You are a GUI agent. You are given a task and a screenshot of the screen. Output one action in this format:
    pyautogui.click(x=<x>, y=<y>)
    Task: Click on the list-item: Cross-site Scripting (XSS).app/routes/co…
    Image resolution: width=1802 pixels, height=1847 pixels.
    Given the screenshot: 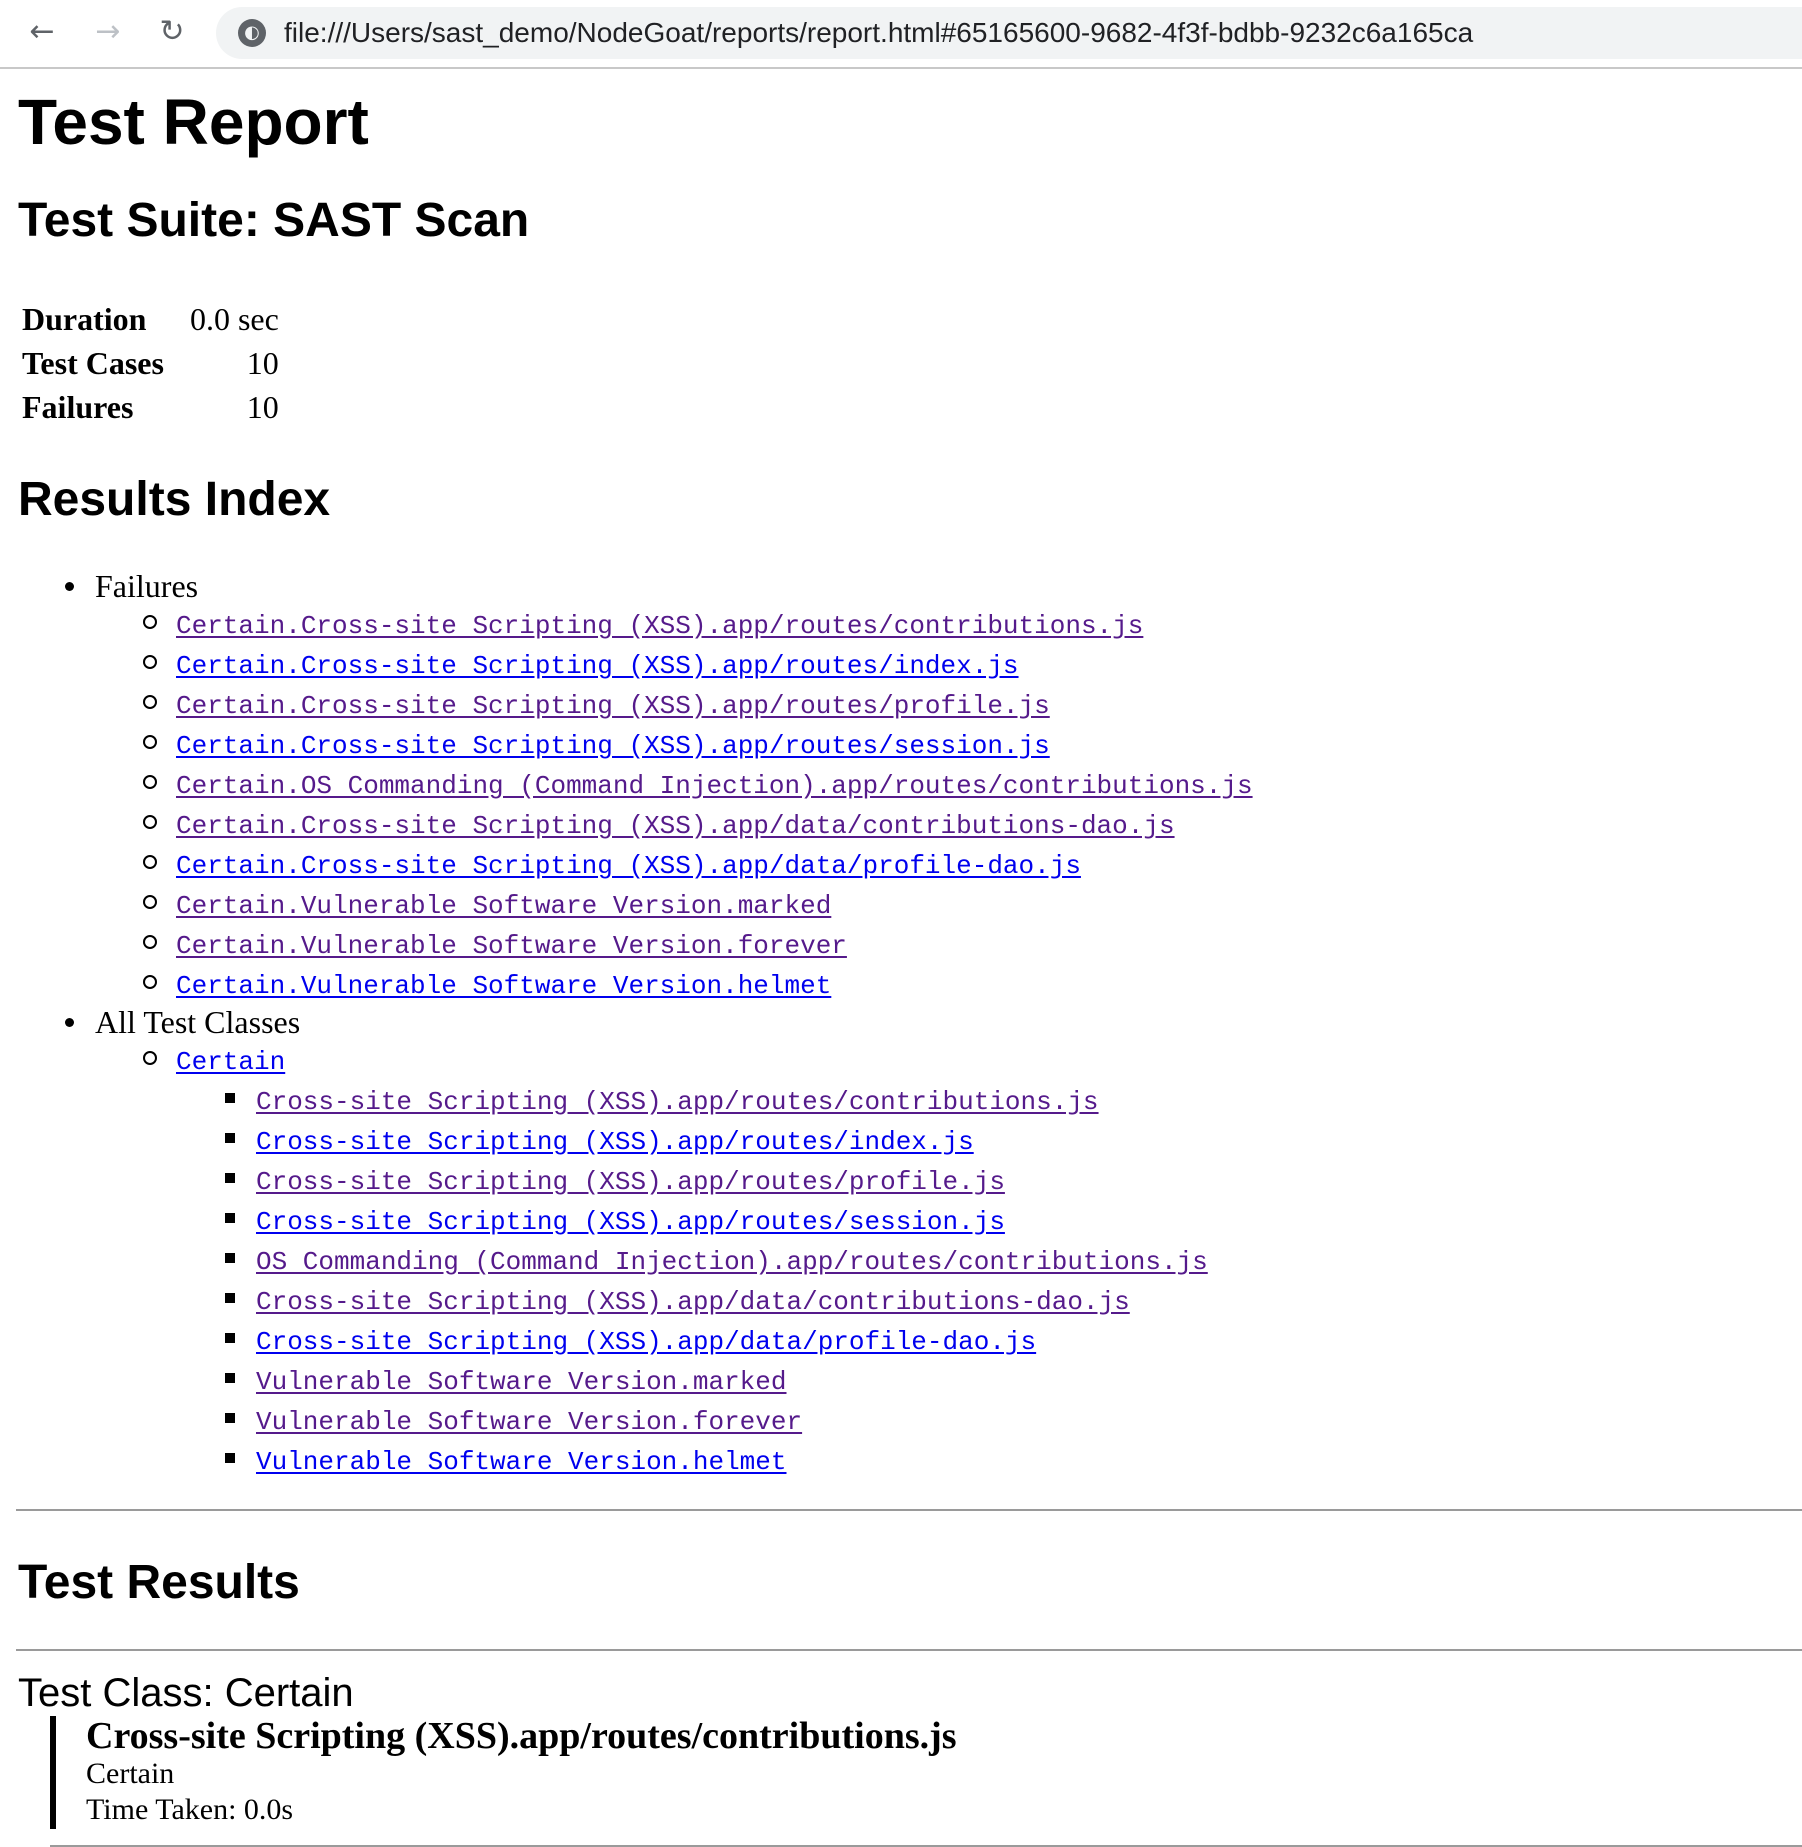 What is the action you would take?
    pyautogui.click(x=910, y=1100)
    